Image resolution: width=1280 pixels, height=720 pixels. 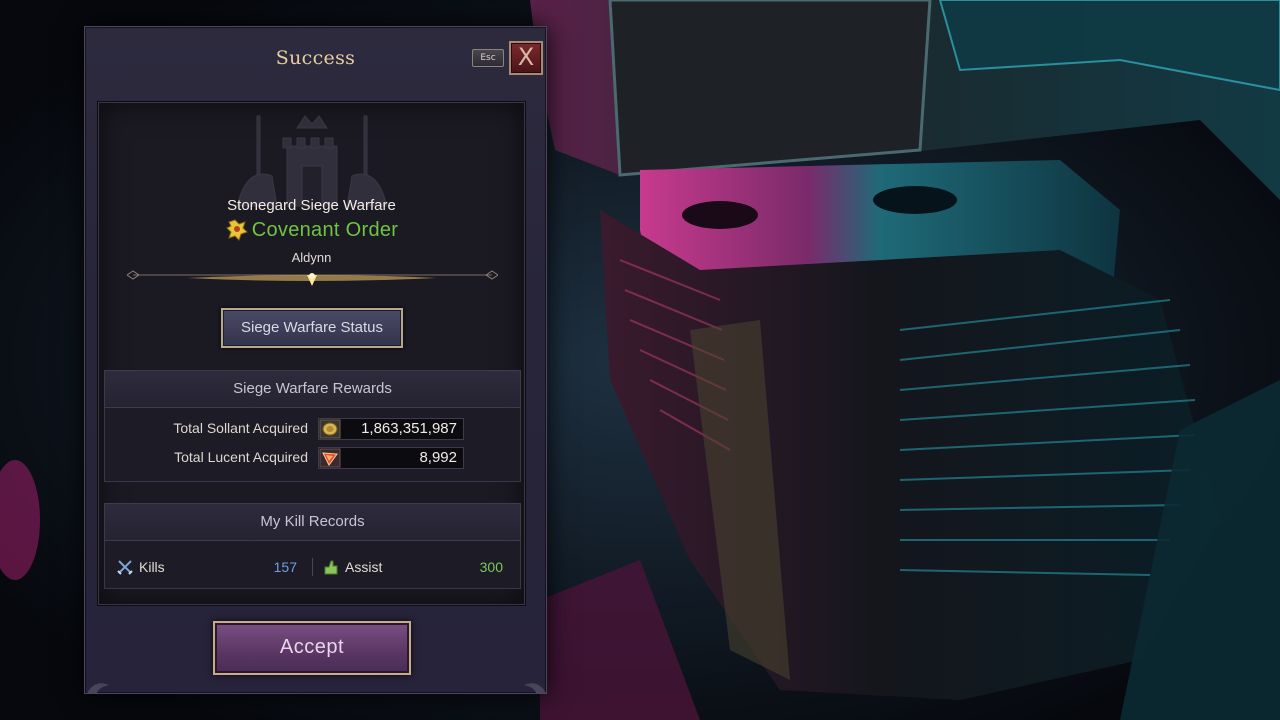 I want to click on bottom-ornament, so click(x=316, y=688).